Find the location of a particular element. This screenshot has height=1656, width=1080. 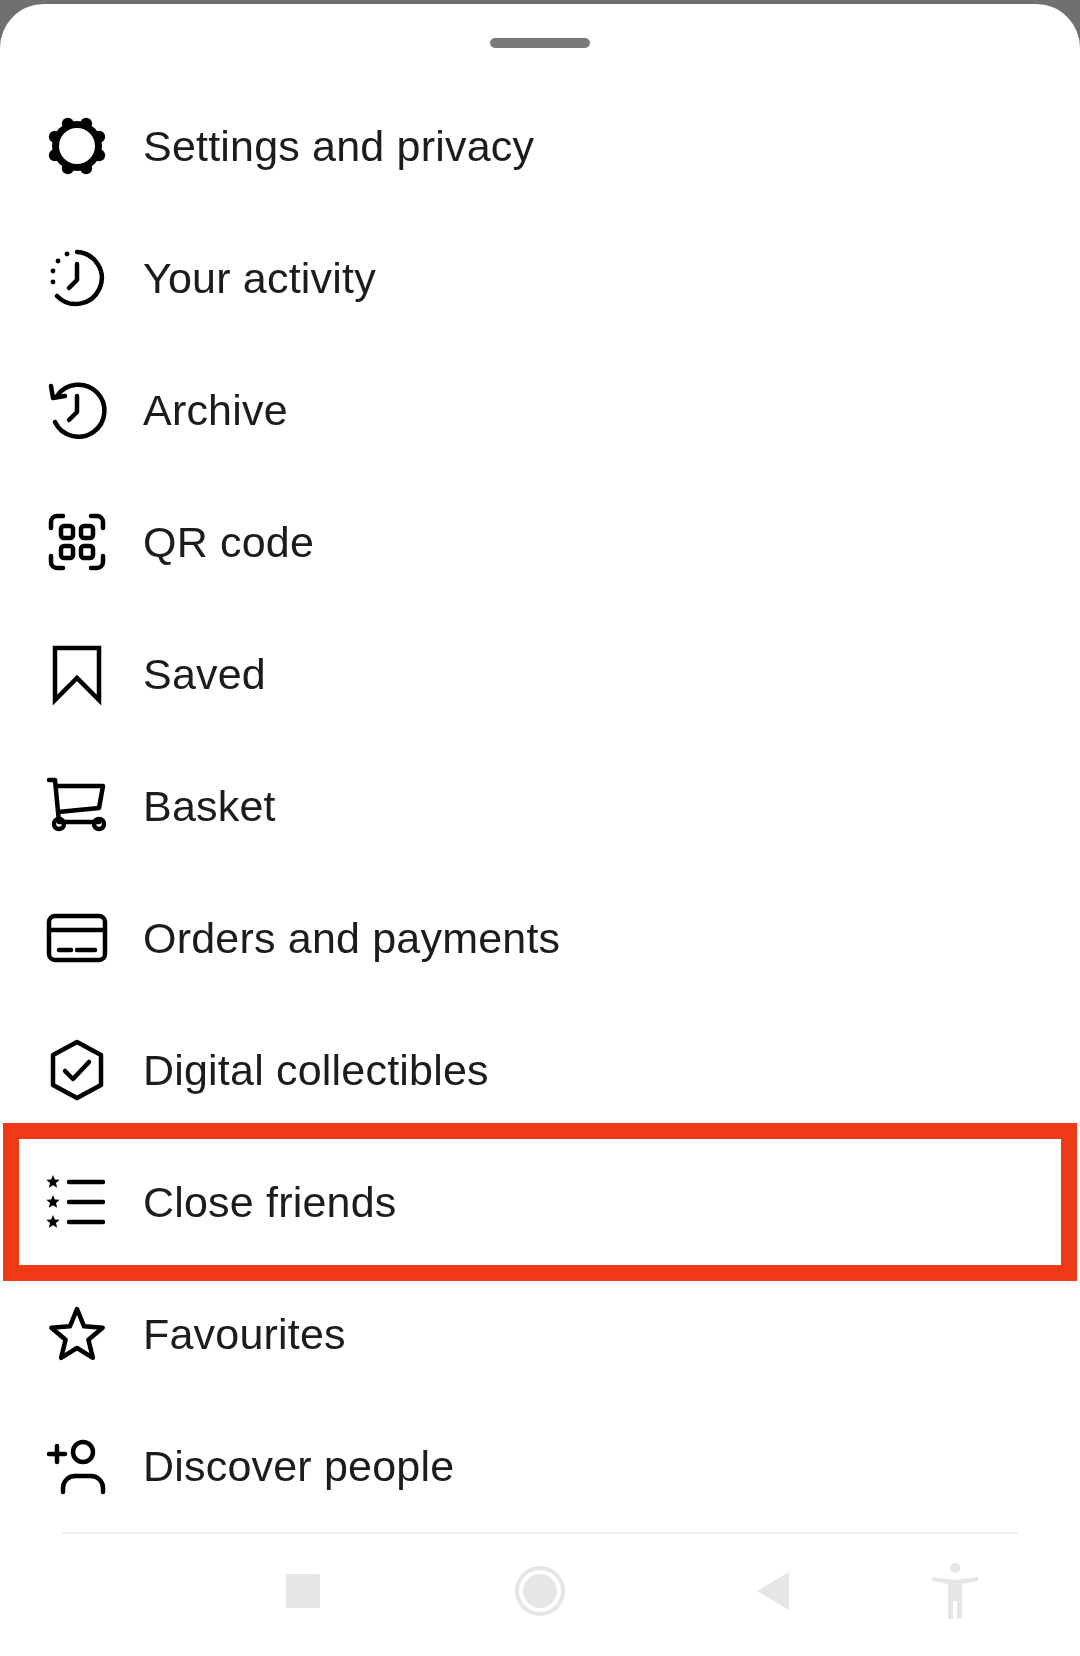

menu-item: QR code is located at coordinates (540, 542).